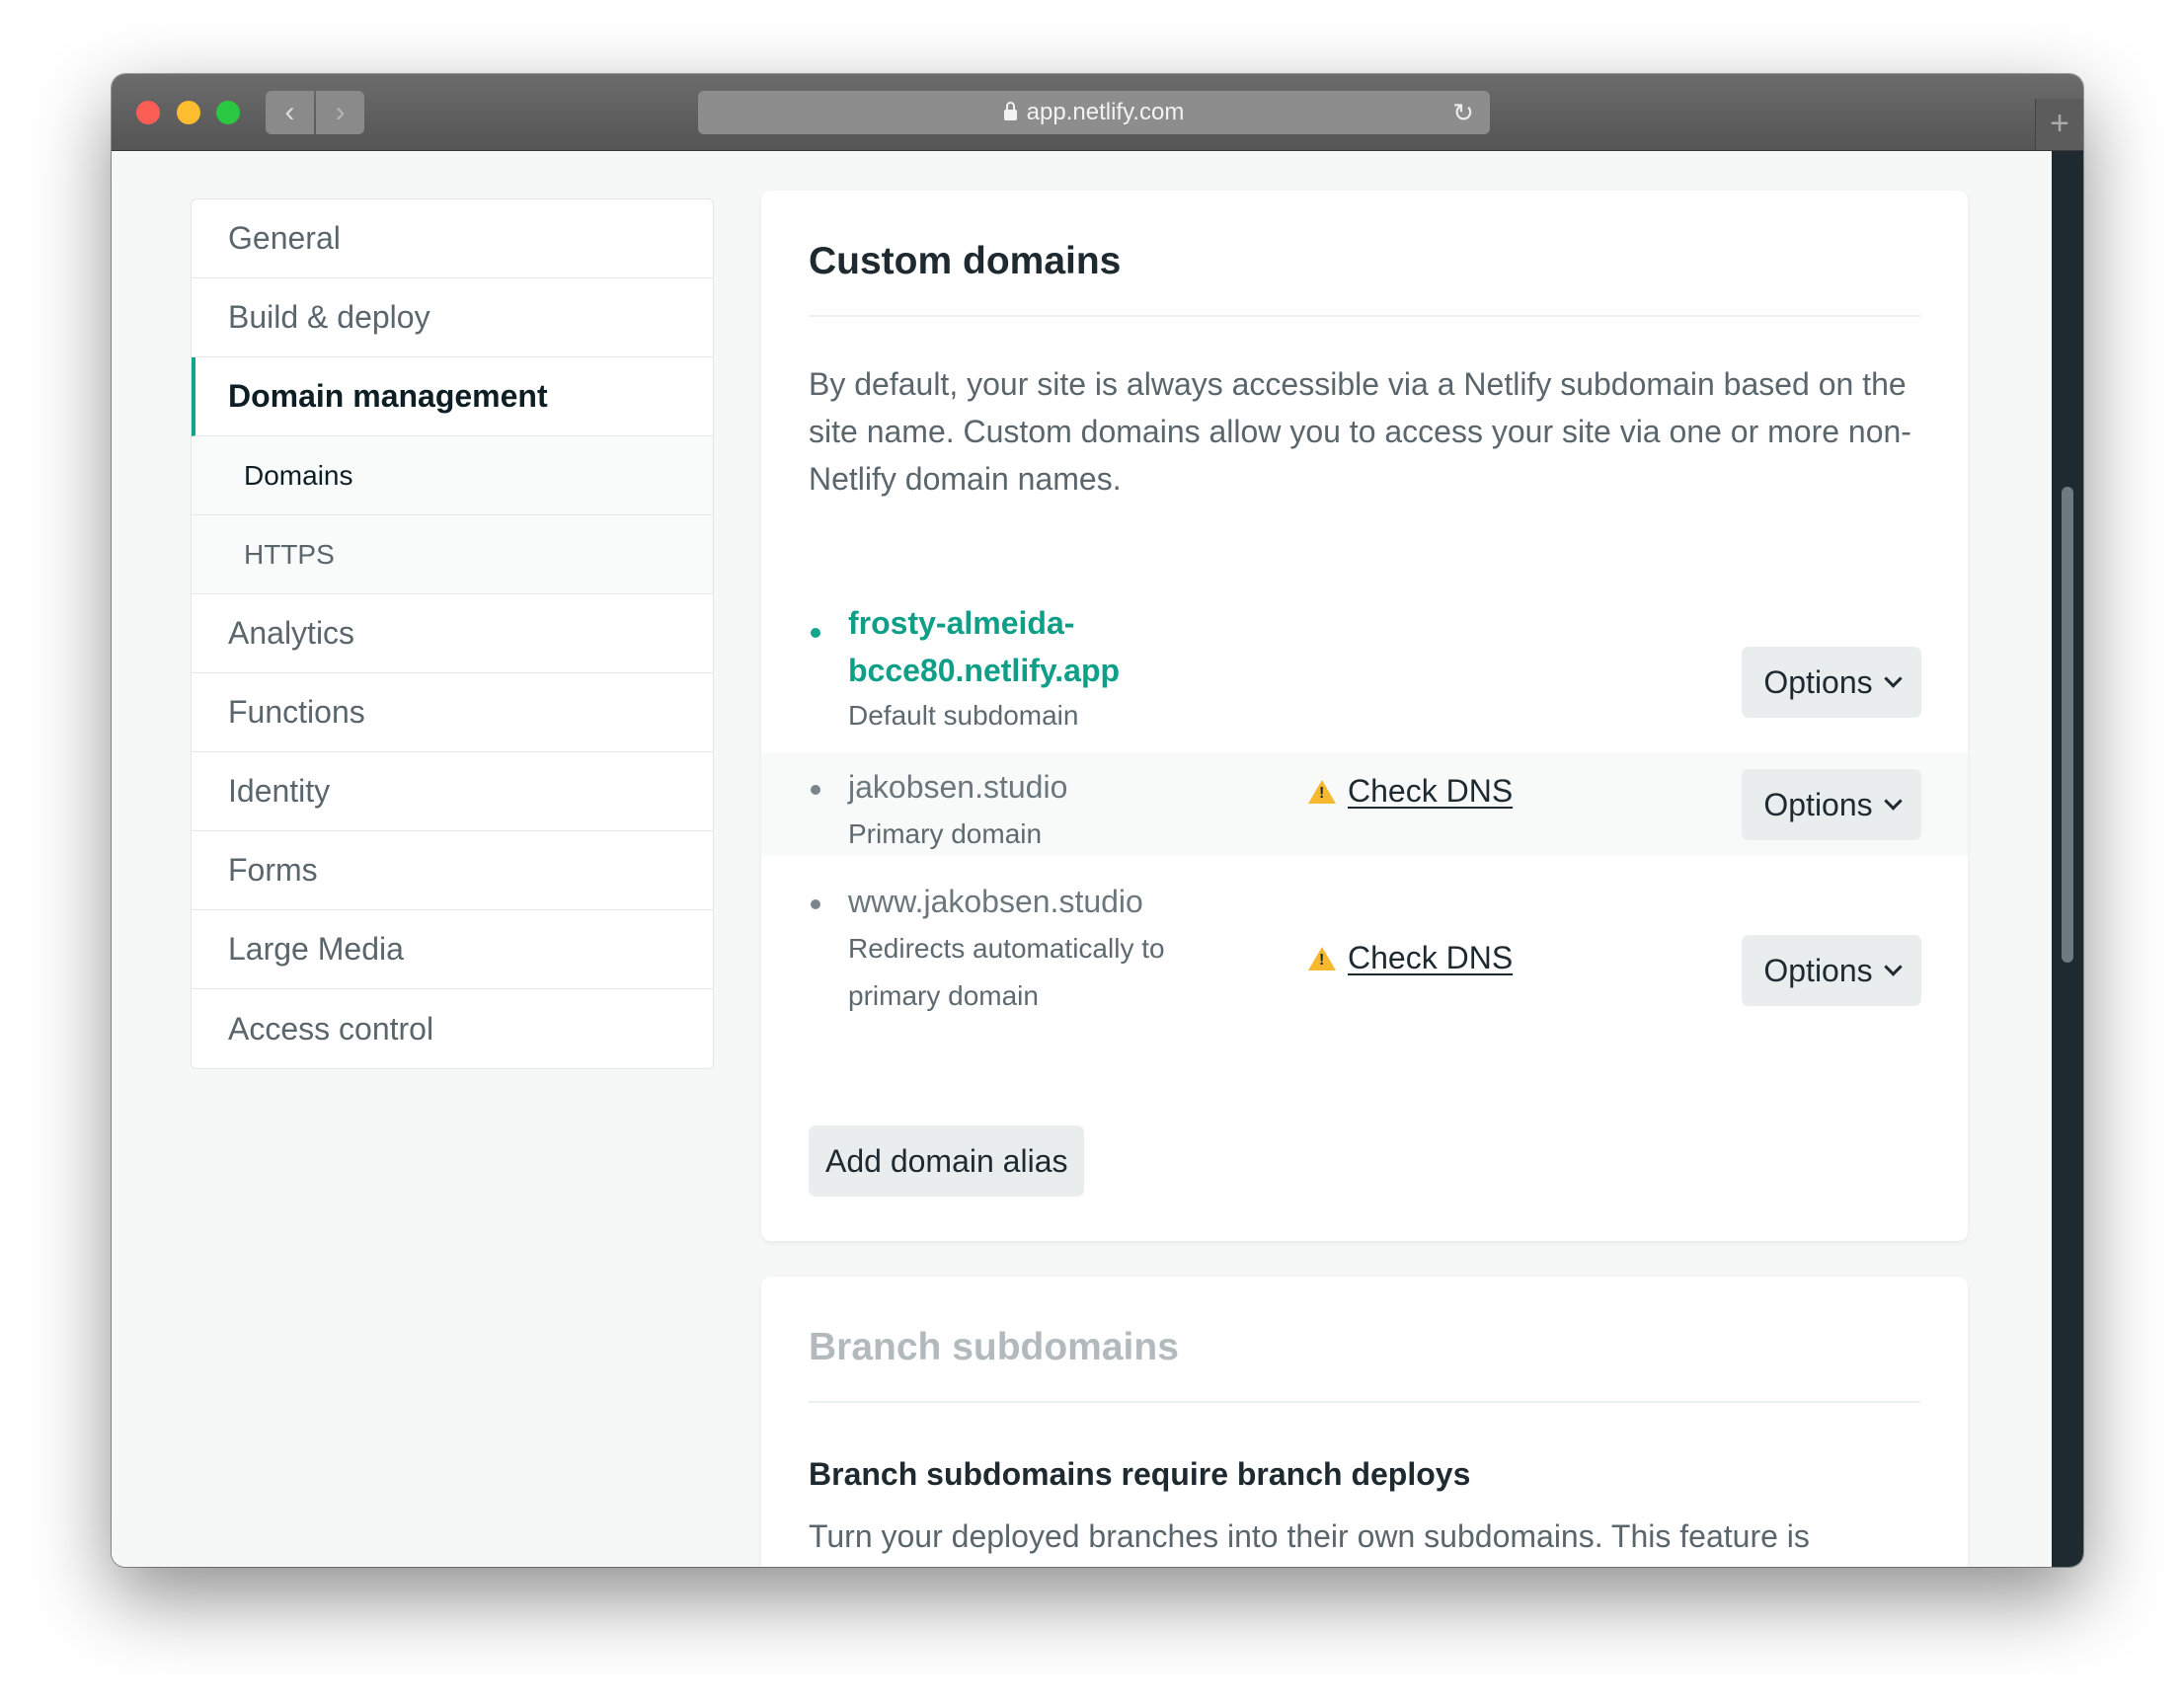 This screenshot has height=1708, width=2182. I want to click on sidebar-item-general: General, so click(452, 238).